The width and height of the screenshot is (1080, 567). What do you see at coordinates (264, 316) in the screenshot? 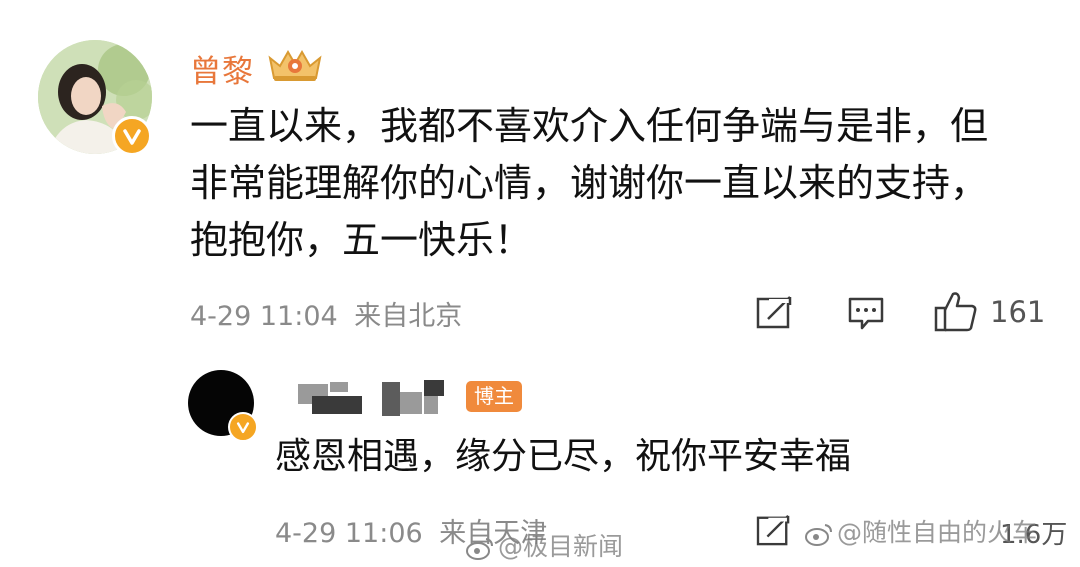
I see `timestamp: 4-29 11:04` at bounding box center [264, 316].